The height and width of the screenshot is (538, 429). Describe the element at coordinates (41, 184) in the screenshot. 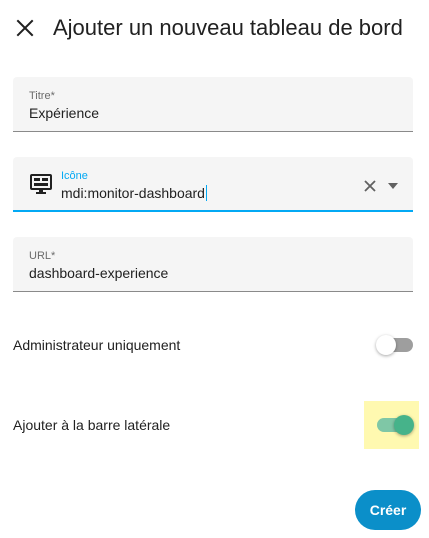

I see `monitor-dashboard-icon` at that location.